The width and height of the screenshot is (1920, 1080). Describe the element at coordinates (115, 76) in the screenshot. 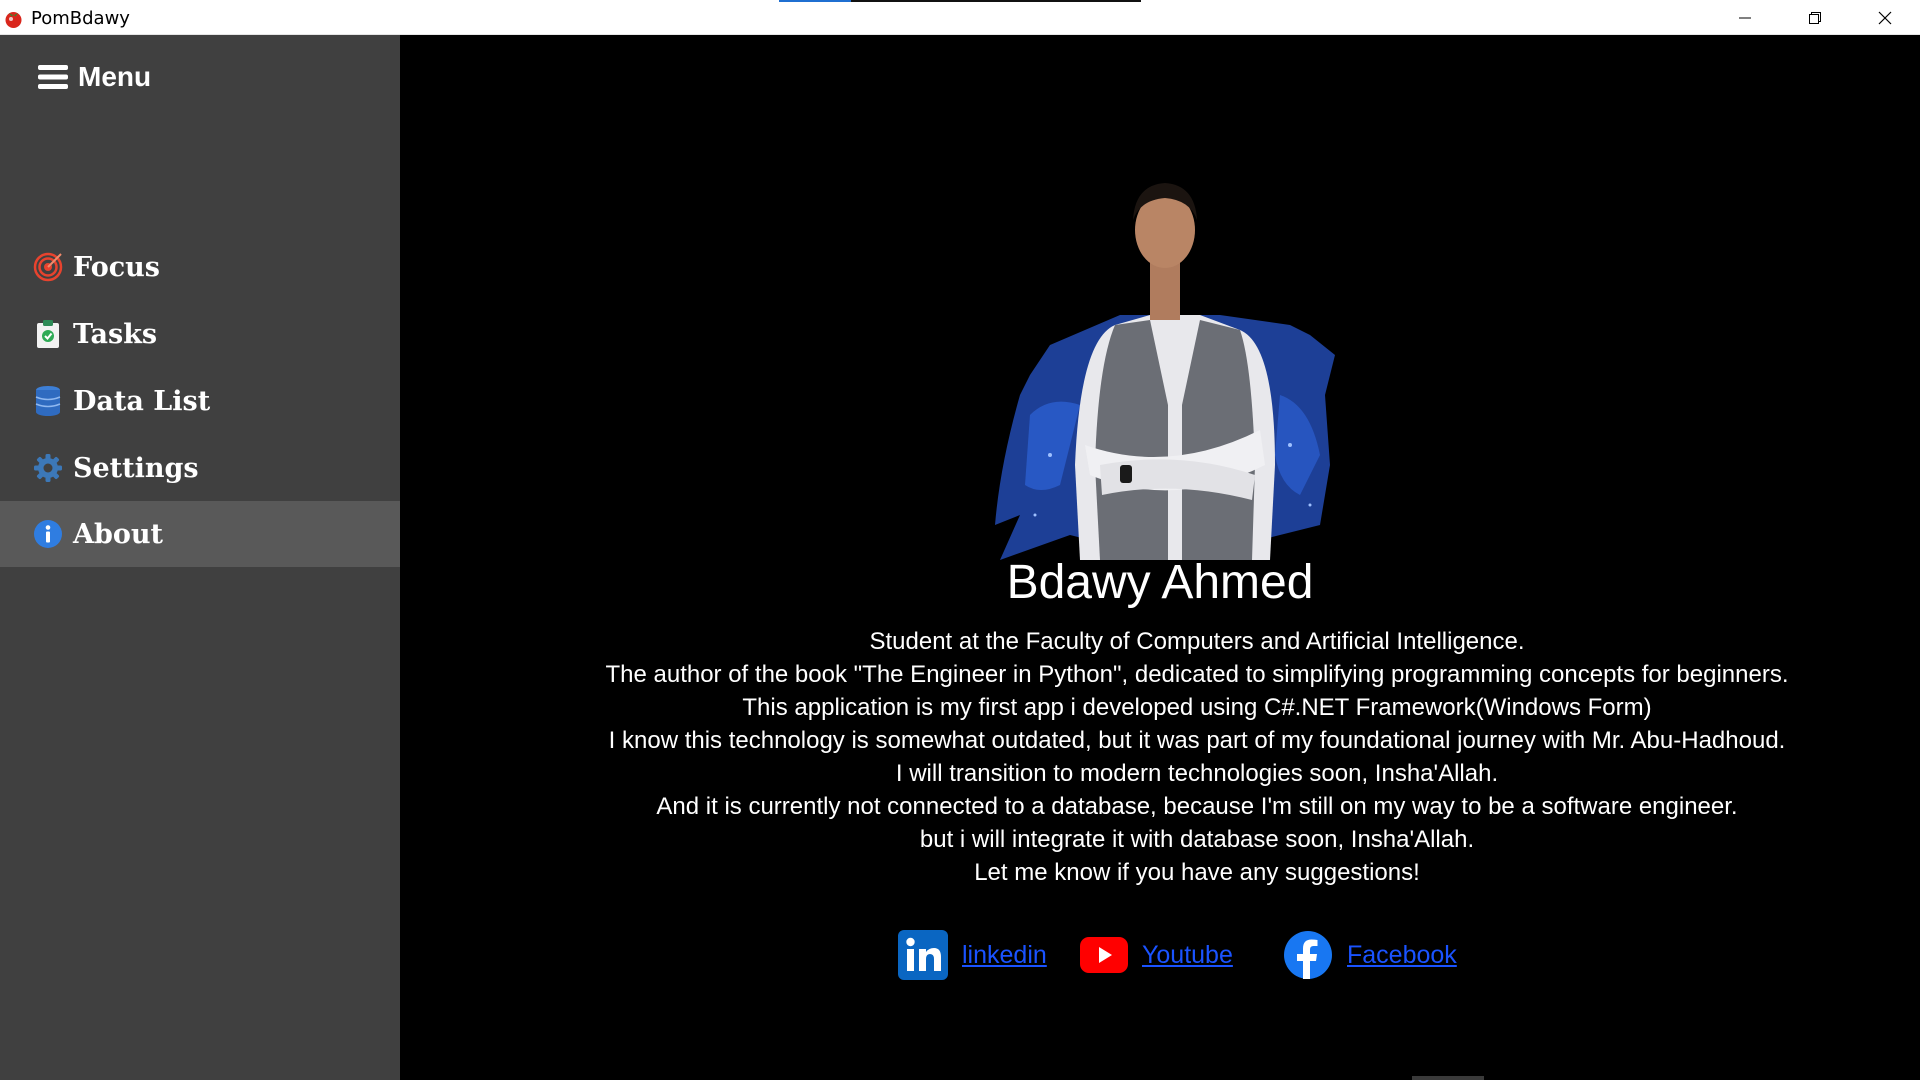

I see `menu-label: Menu` at that location.